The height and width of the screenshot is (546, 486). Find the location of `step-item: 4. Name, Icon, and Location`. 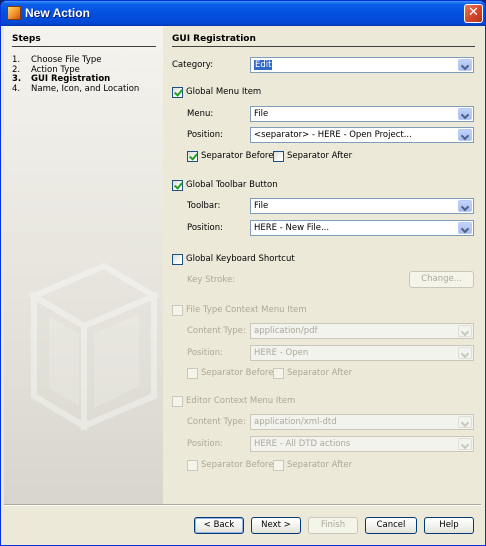

step-item: 4. Name, Icon, and Location is located at coordinates (76, 89).